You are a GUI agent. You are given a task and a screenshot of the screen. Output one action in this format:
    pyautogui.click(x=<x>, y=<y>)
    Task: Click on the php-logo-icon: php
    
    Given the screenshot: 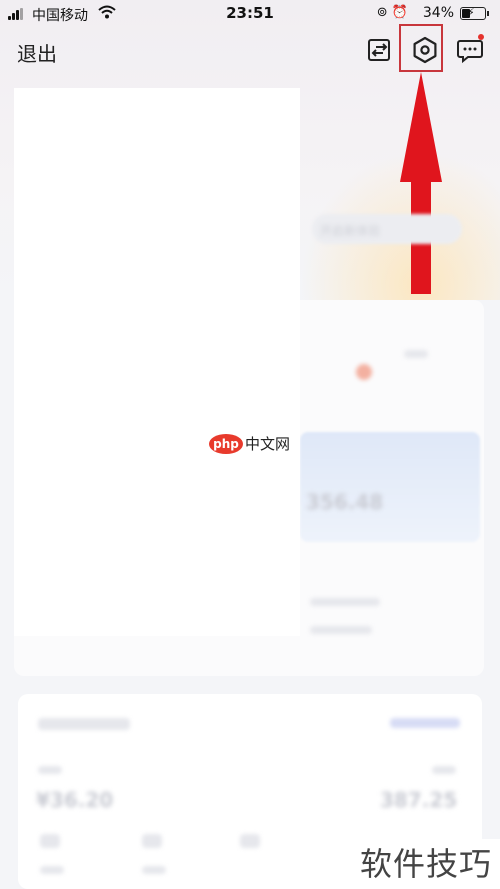 What is the action you would take?
    pyautogui.click(x=226, y=443)
    